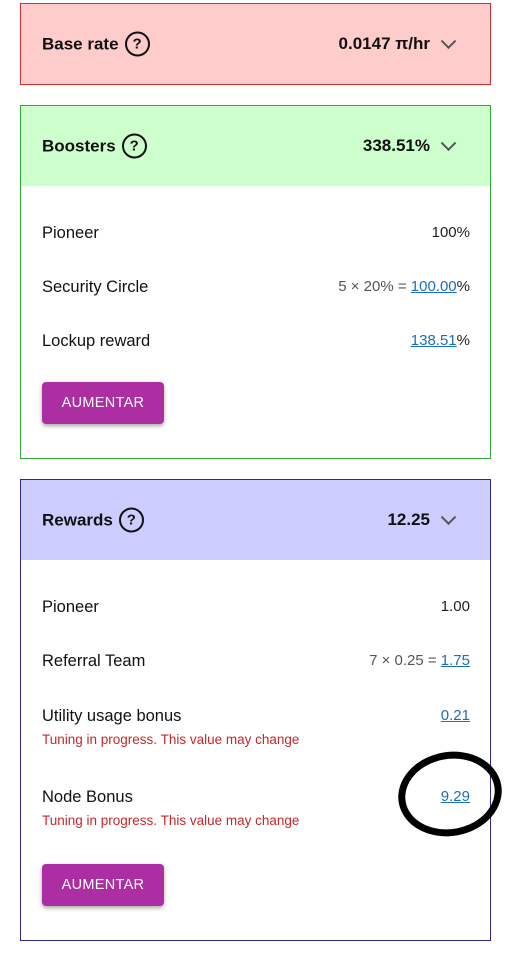 The width and height of the screenshot is (512, 960). I want to click on reward-label: Node Bonus, so click(87, 797).